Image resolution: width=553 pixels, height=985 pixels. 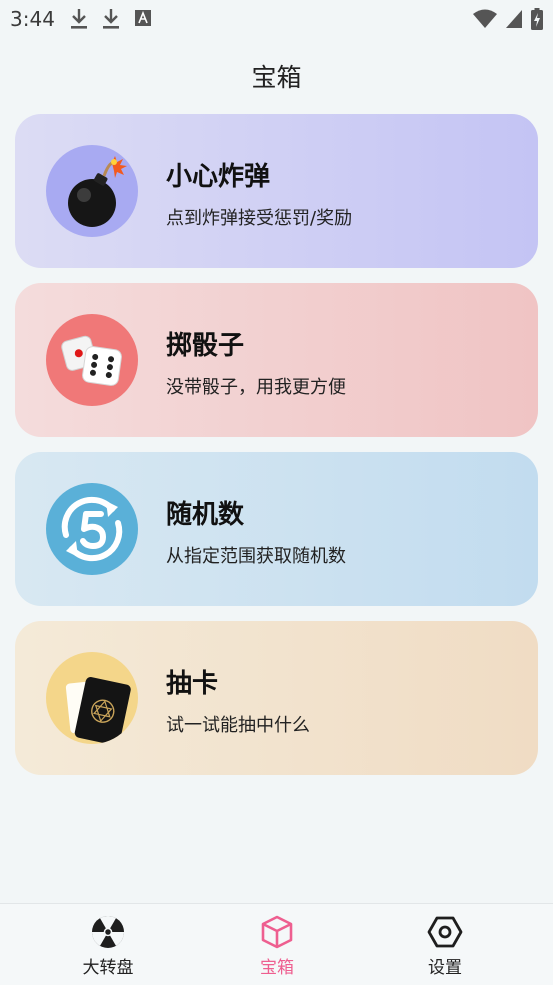 I want to click on status-system-icons, so click(x=508, y=19).